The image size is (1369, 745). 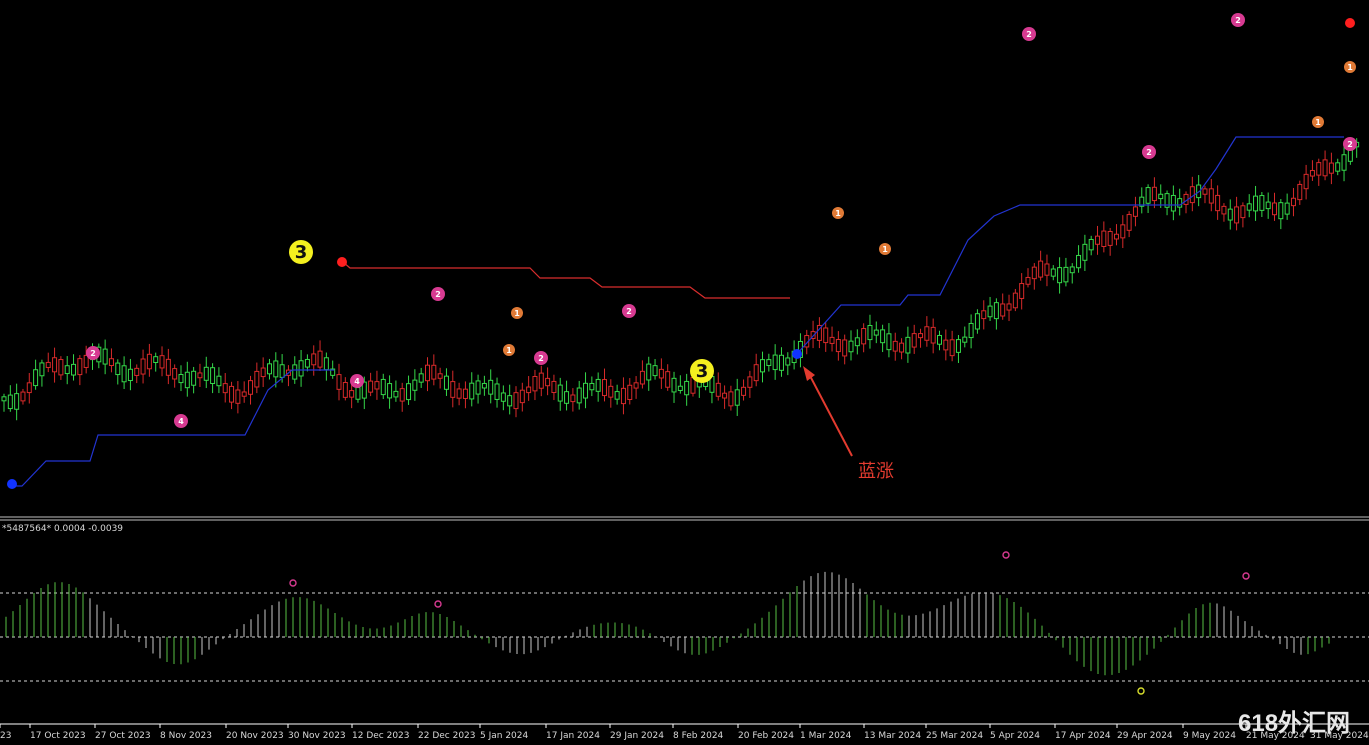 What do you see at coordinates (702, 371) in the screenshot?
I see `wave-marker-label: 3` at bounding box center [702, 371].